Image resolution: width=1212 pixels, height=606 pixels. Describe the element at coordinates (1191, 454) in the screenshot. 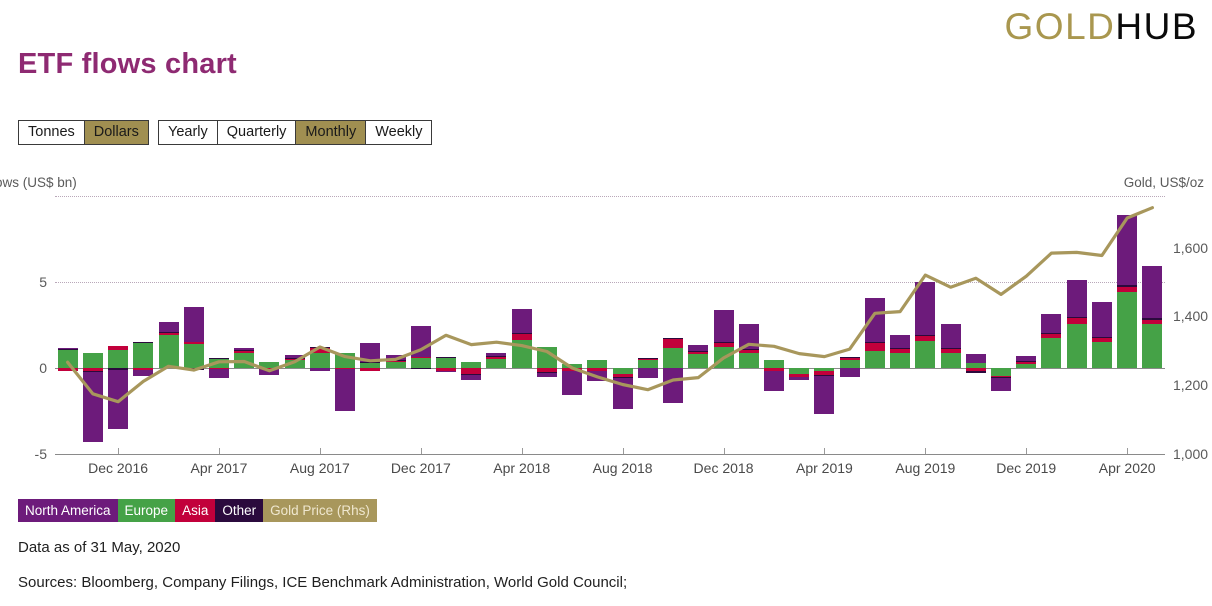

I see `y-tick-right-0: 1,000` at that location.